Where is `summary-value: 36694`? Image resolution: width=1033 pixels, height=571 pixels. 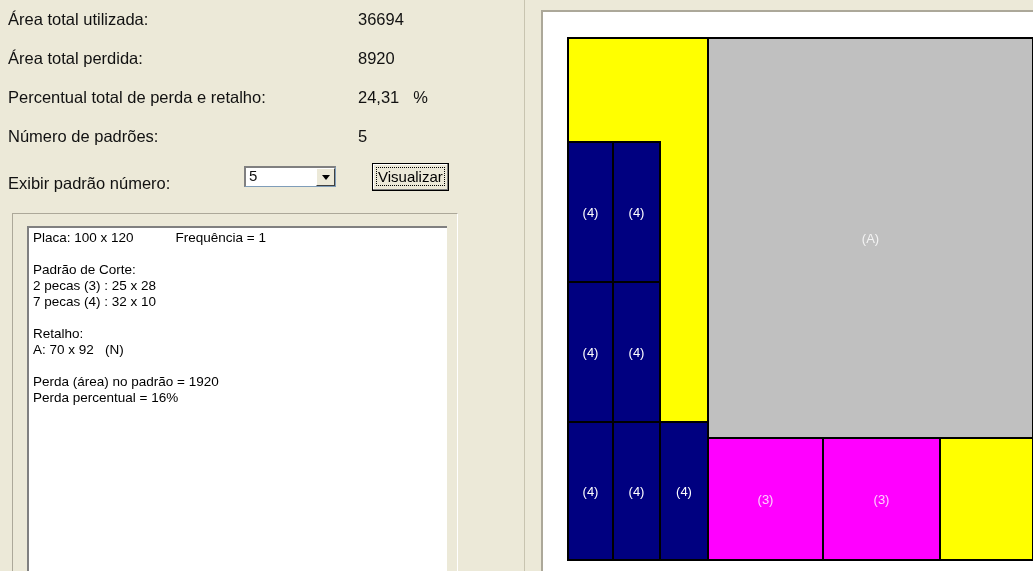
summary-value: 36694 is located at coordinates (381, 19).